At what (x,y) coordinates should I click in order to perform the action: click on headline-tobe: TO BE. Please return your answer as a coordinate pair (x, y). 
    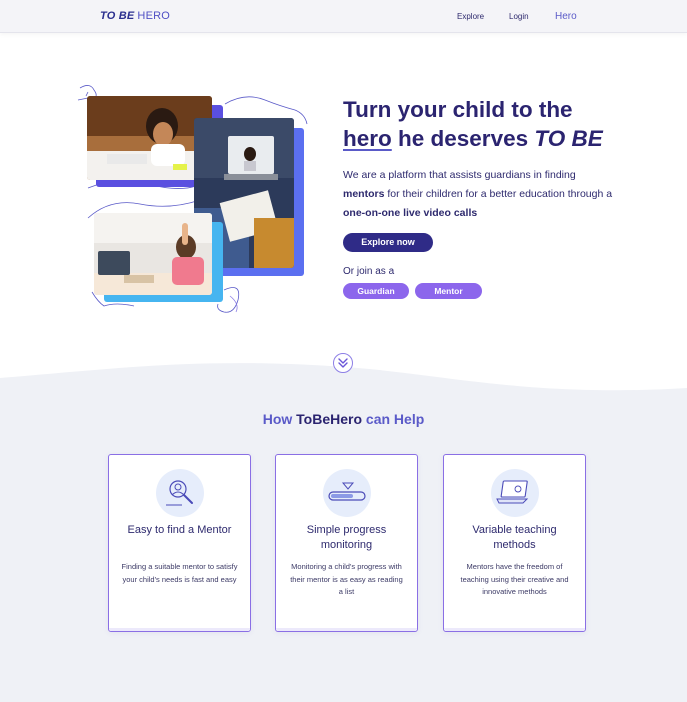
    Looking at the image, I should click on (568, 138).